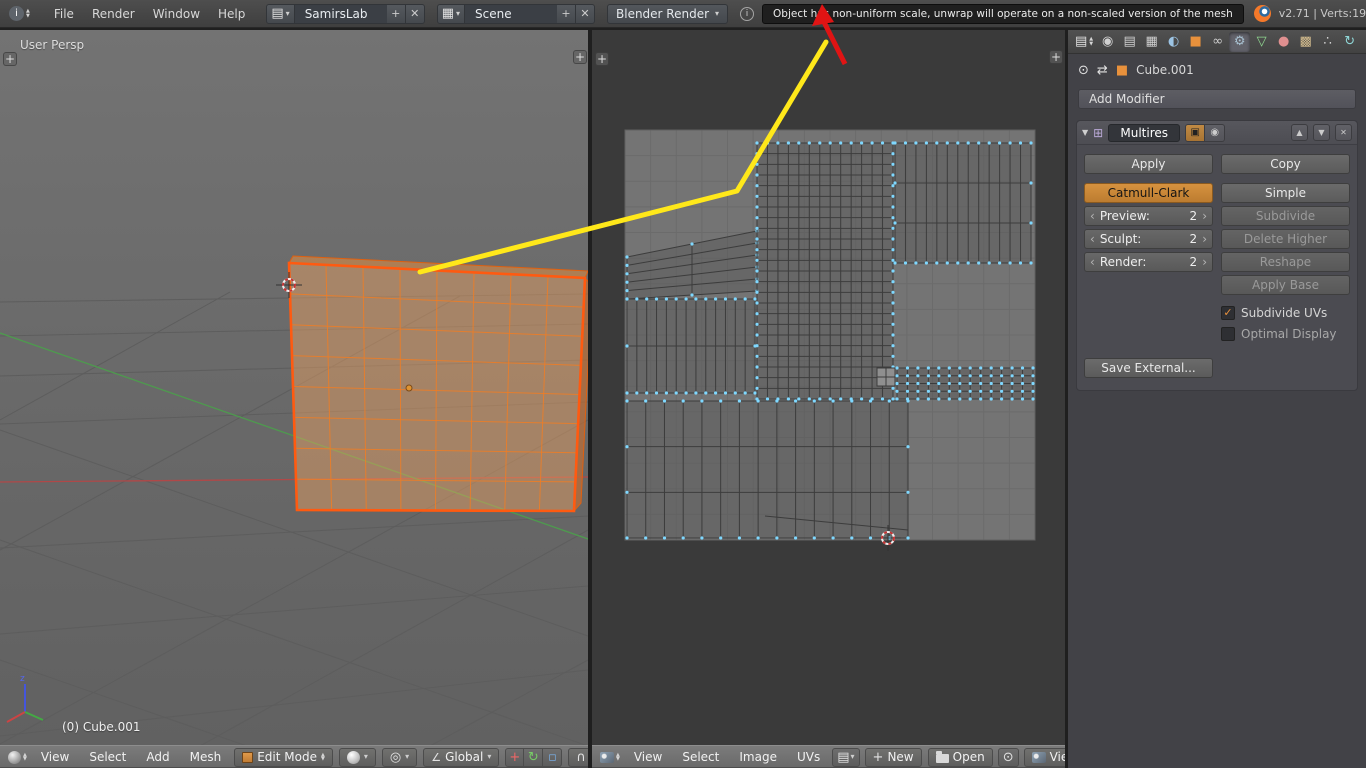 Image resolution: width=1366 pixels, height=768 pixels. I want to click on uv-display-mode-selector: View ▲▼, so click(1044, 757).